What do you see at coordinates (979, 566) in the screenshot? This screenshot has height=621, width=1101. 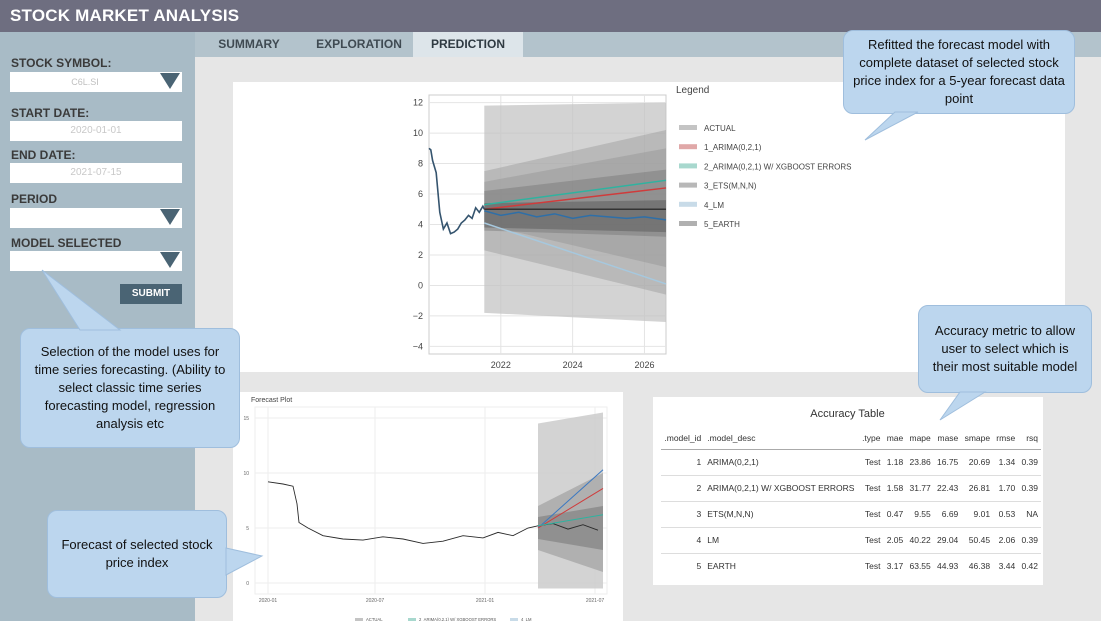 I see `table-cell: 46.38` at bounding box center [979, 566].